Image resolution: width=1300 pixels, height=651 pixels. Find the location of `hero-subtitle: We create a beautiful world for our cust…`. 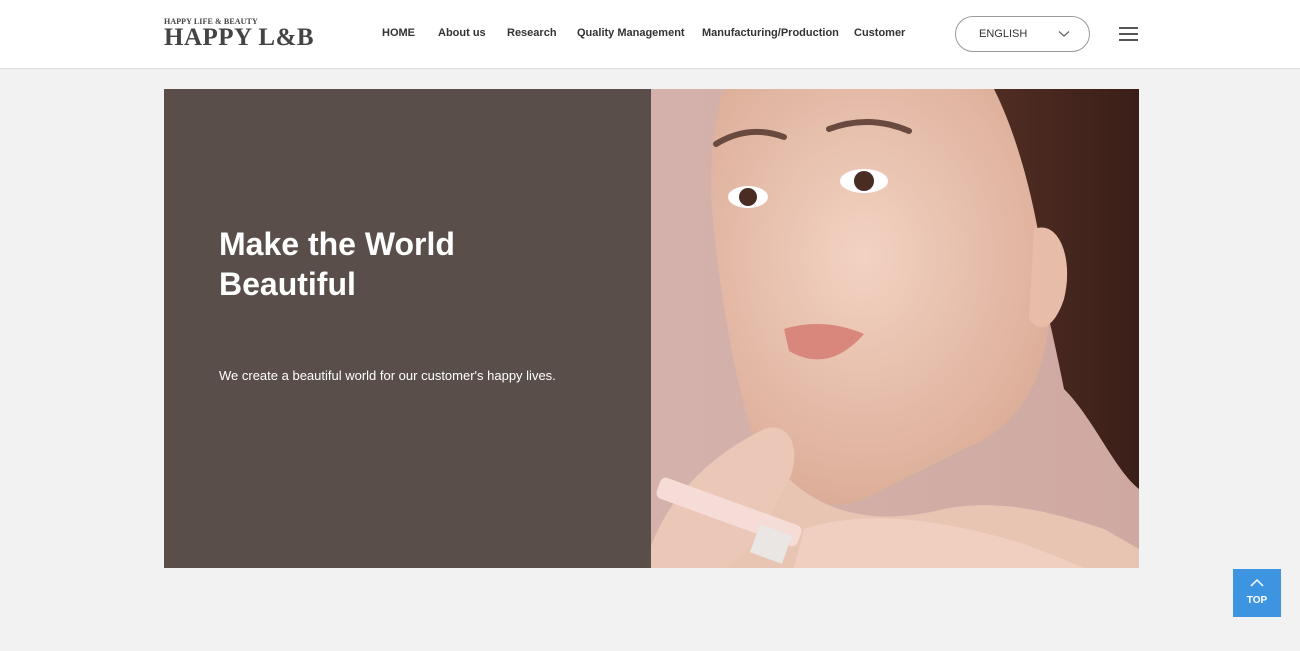

hero-subtitle: We create a beautiful world for our cust… is located at coordinates (387, 375).